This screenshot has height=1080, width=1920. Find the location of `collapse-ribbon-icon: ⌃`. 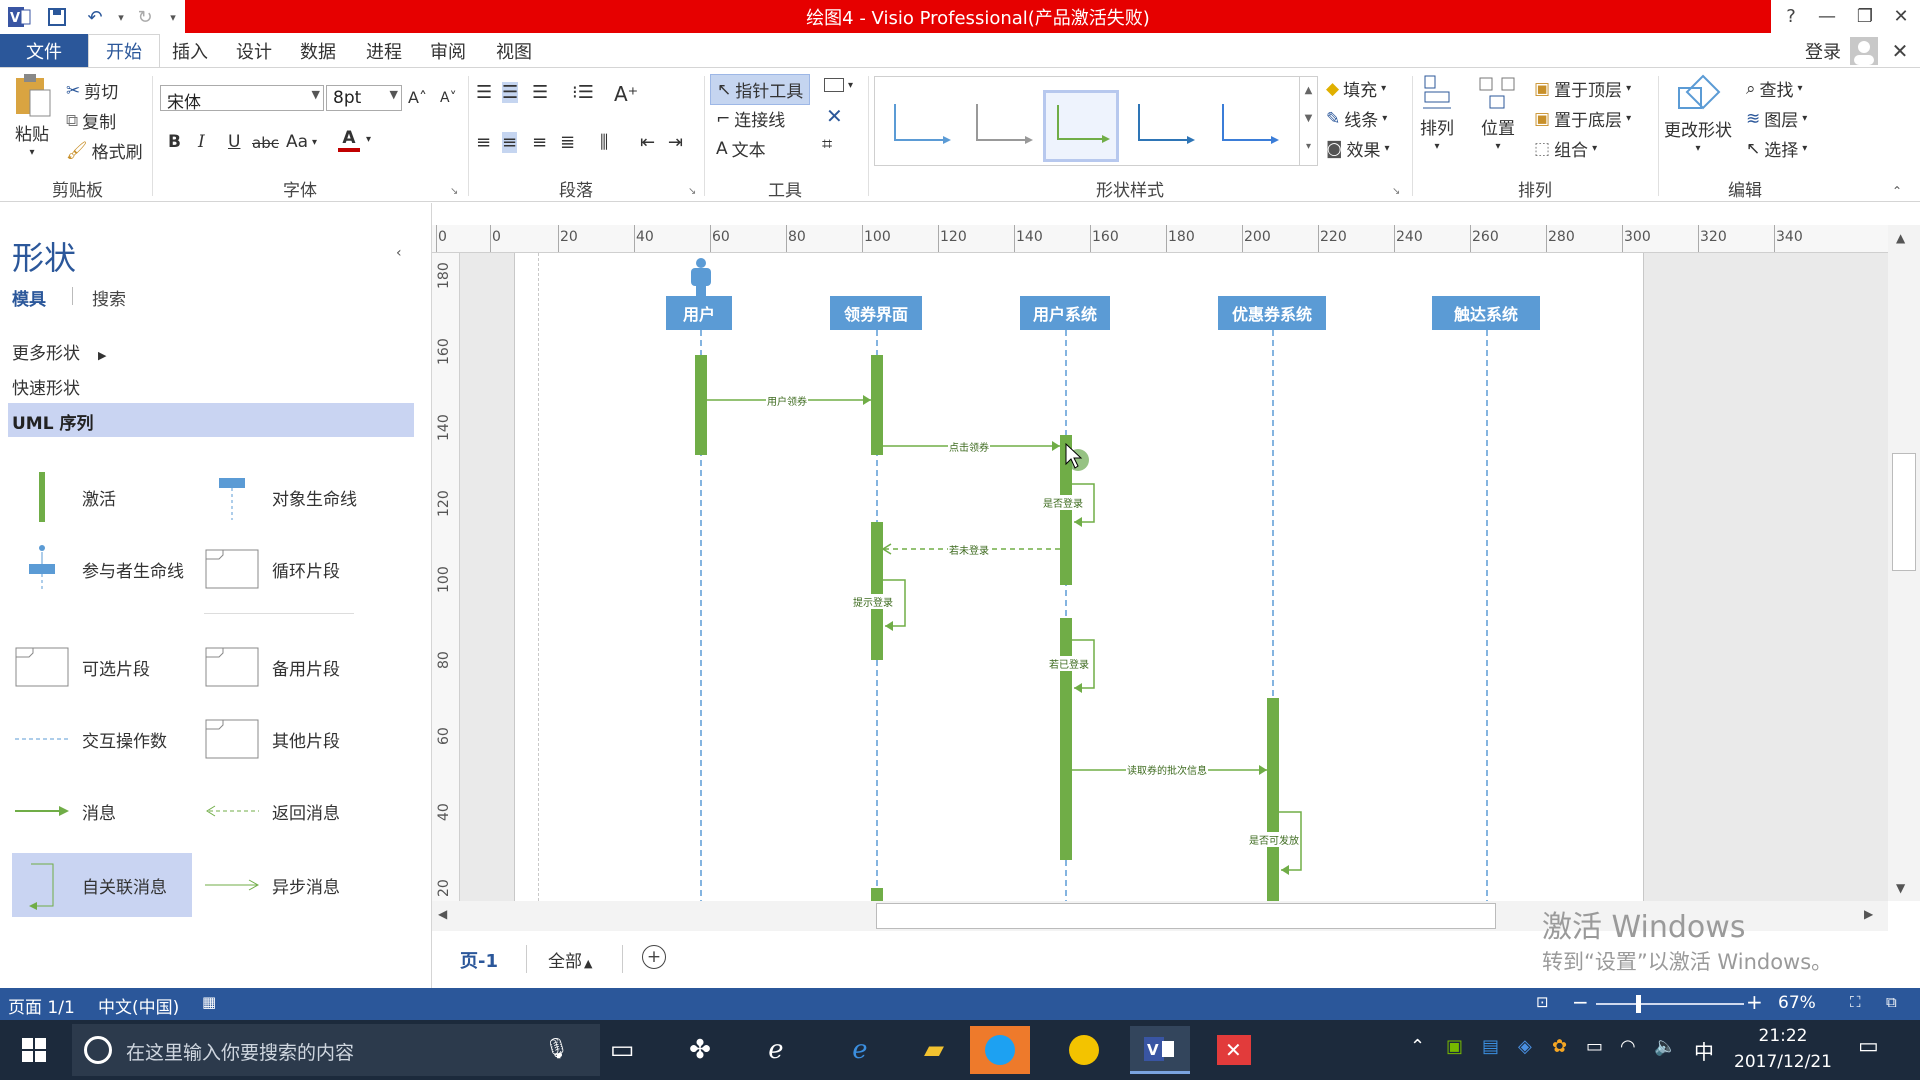

collapse-ribbon-icon: ⌃ is located at coordinates (1897, 191).